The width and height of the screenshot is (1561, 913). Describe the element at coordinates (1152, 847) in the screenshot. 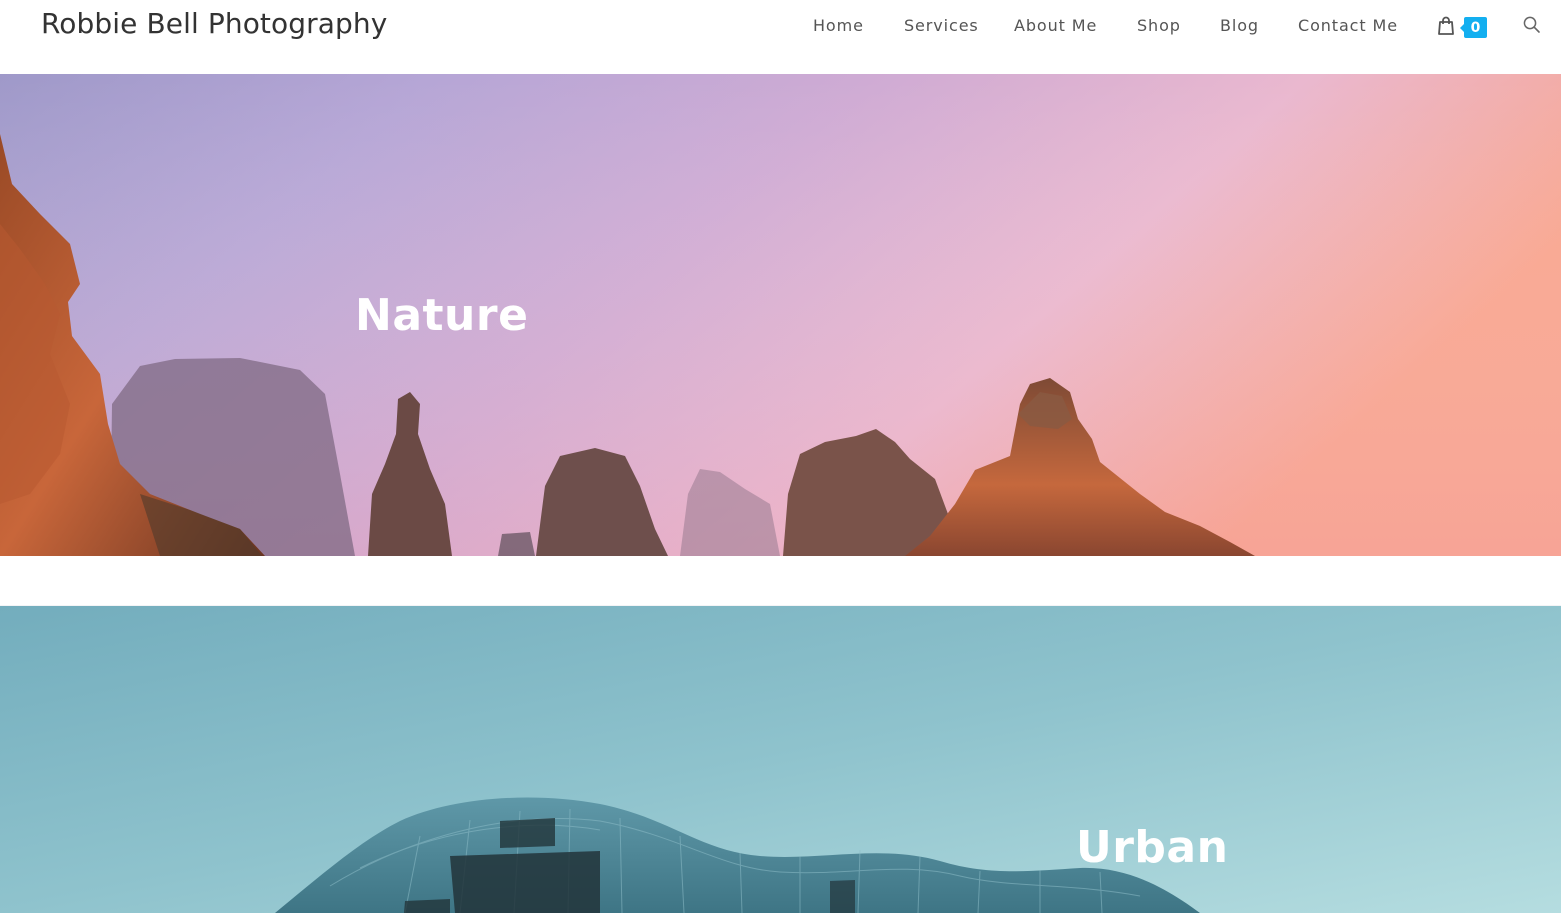

I see `urban-heading: Urban` at that location.